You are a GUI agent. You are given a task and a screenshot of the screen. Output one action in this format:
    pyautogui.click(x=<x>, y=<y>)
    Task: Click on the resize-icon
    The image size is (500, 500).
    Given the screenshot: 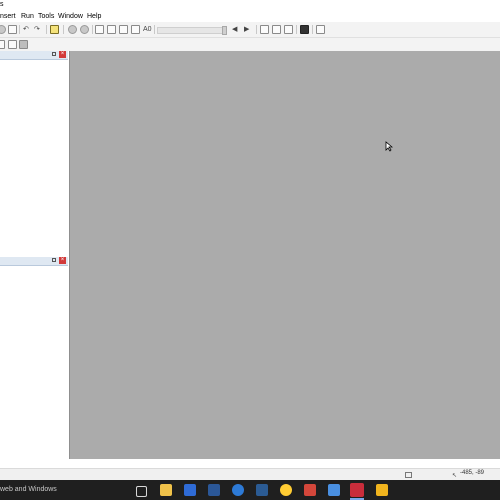 What is the action you would take?
    pyautogui.click(x=408, y=475)
    